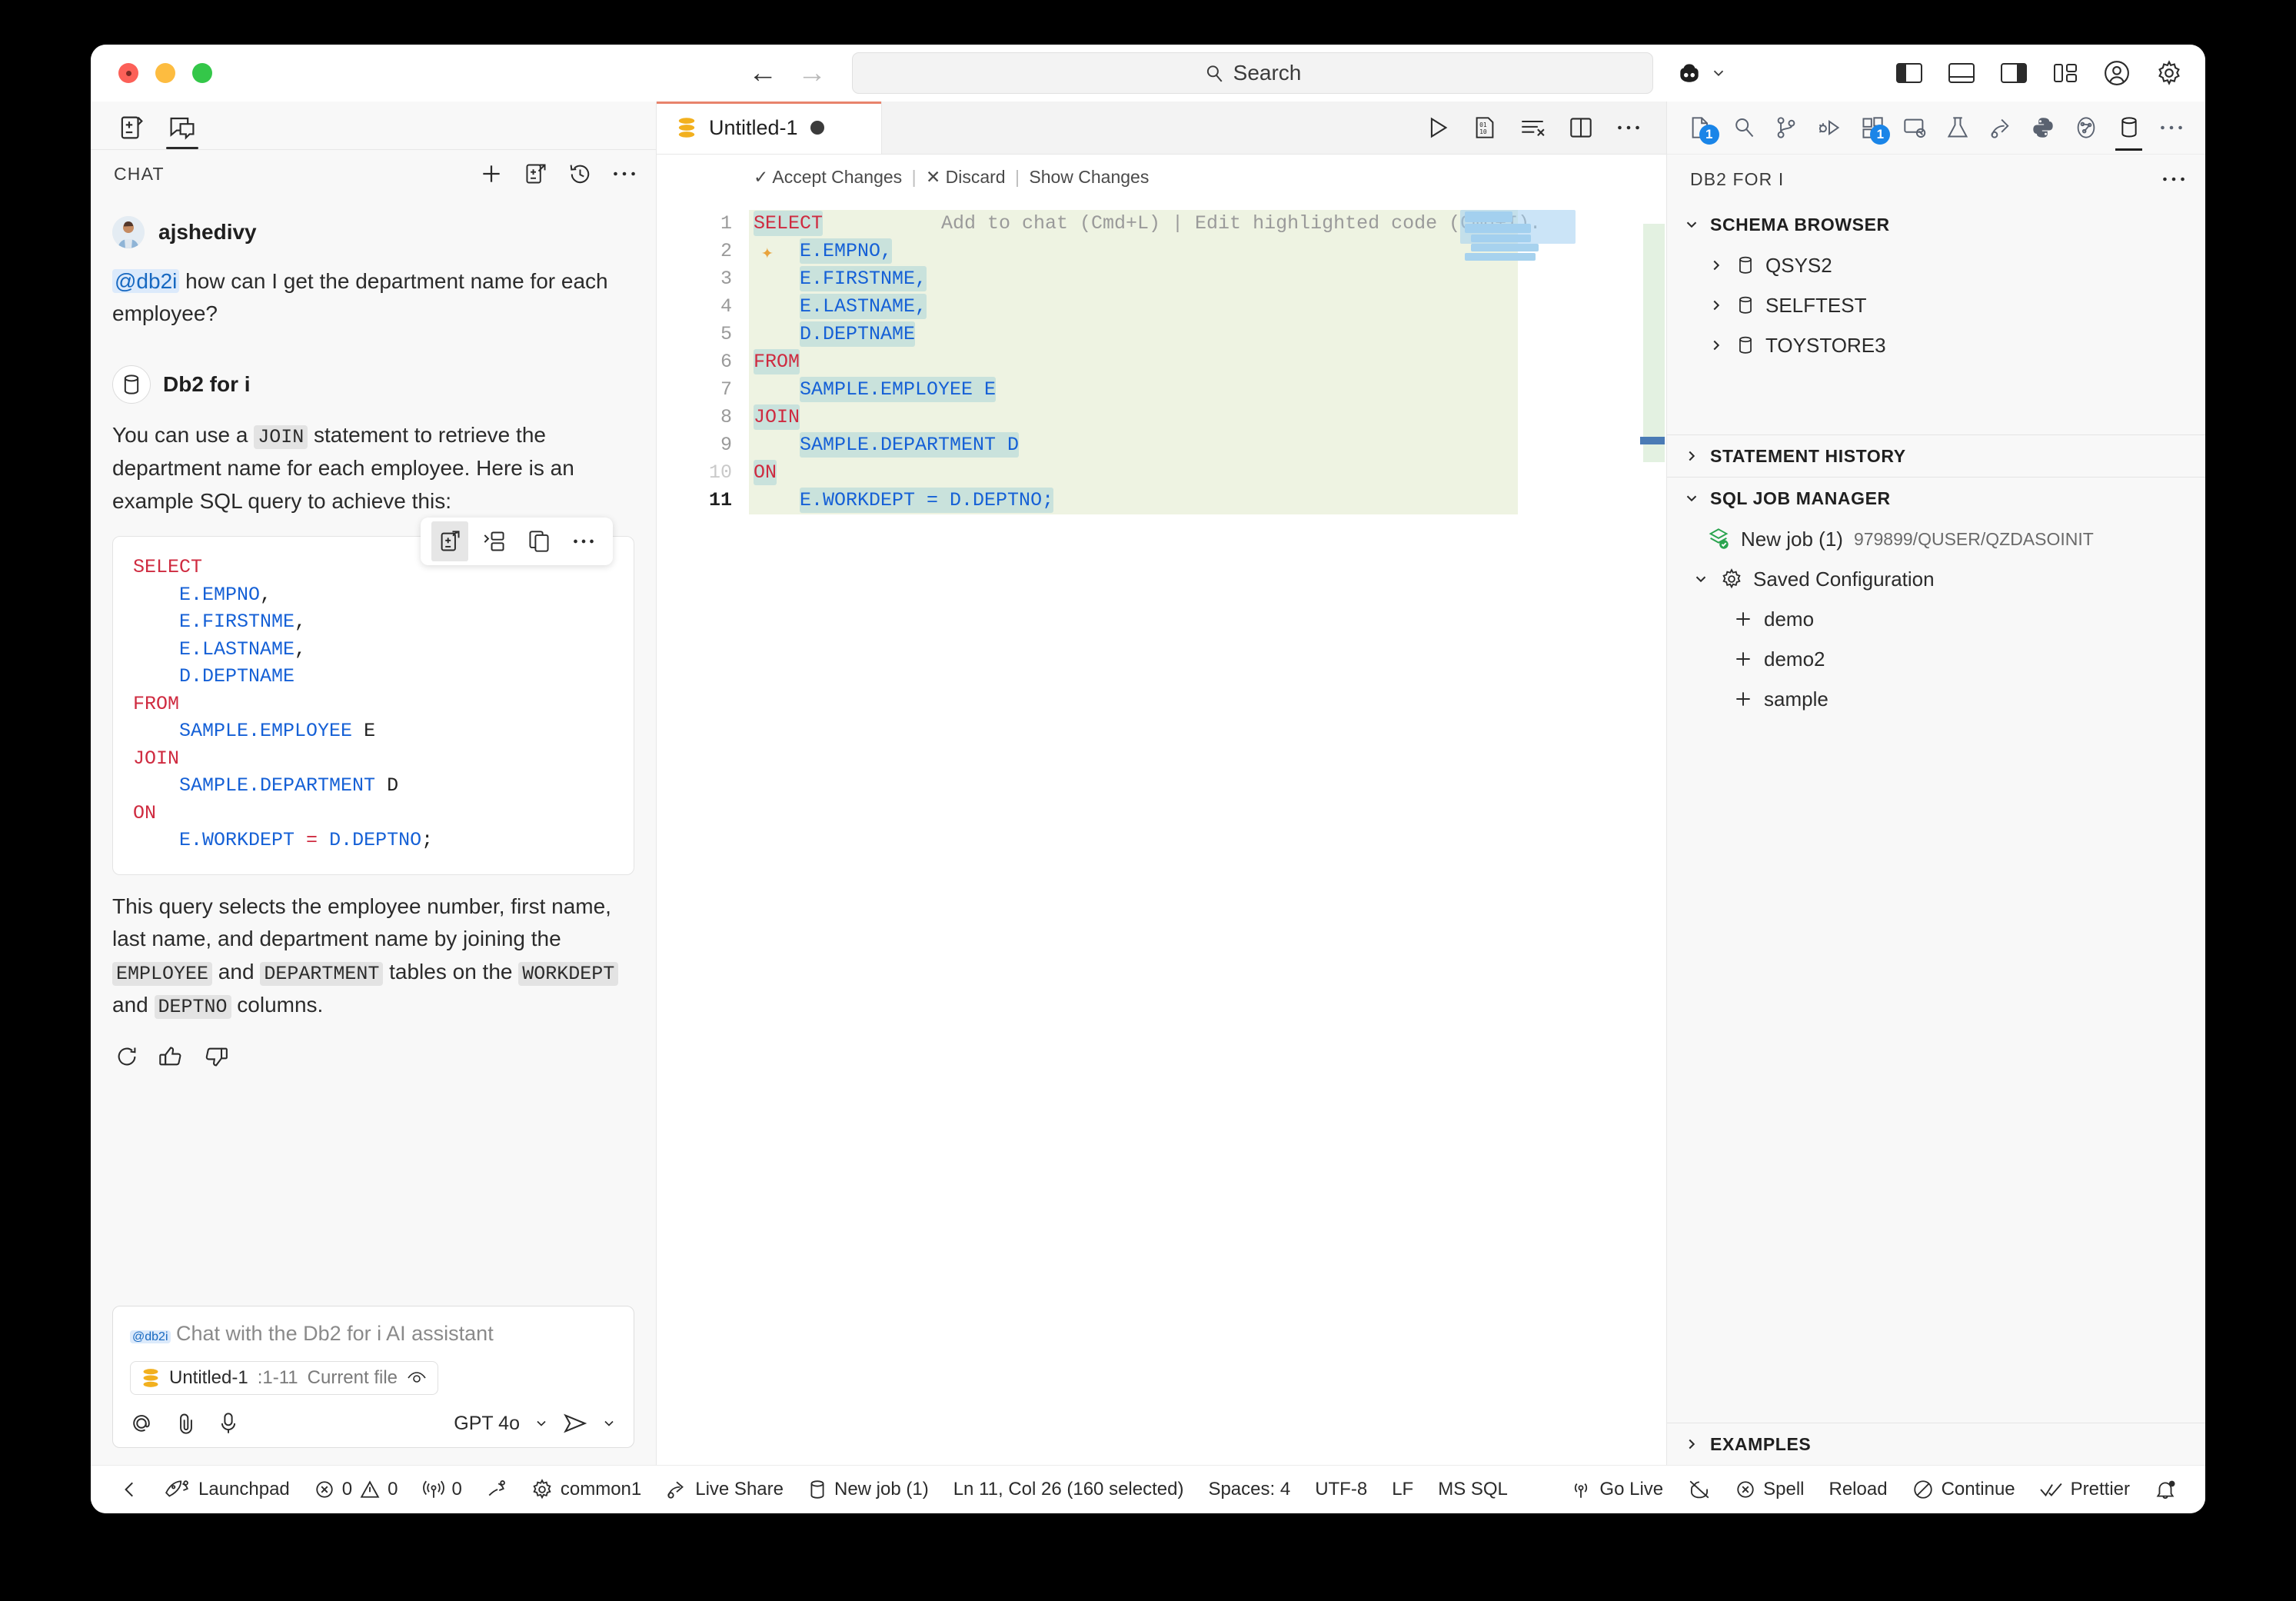 The width and height of the screenshot is (2296, 1601). Describe the element at coordinates (2014, 74) in the screenshot. I see `layout-sidebar-right-icon` at that location.